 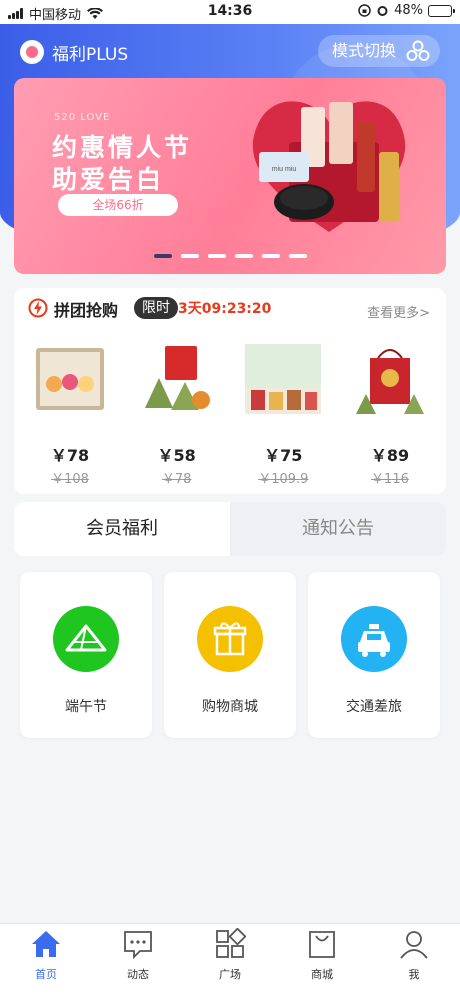 I want to click on product-original-price: ￥78, so click(x=176, y=479).